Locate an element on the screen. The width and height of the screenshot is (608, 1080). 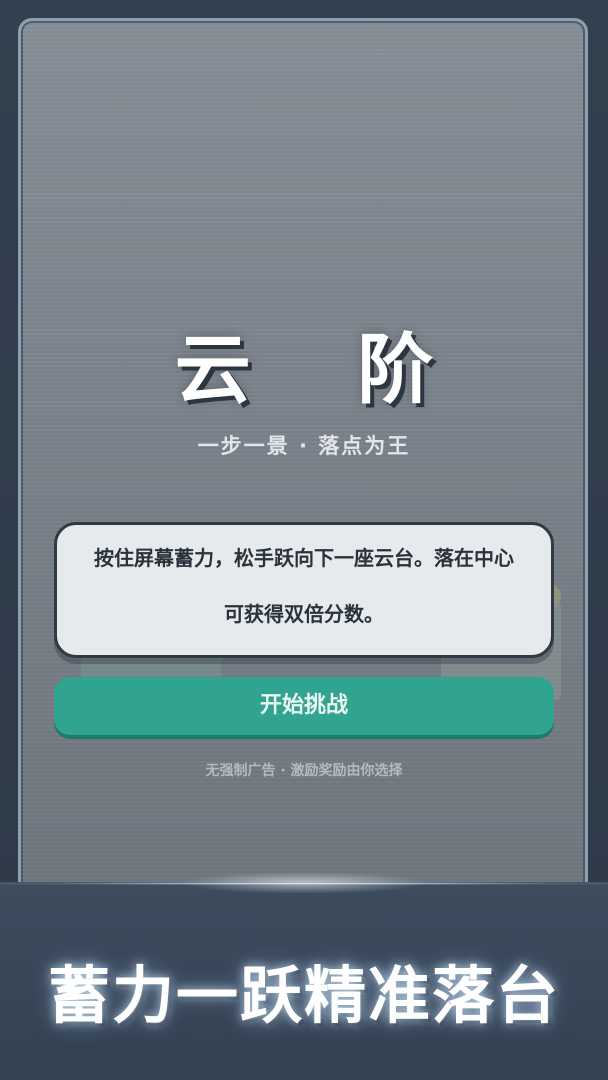
ad-policy-note: 无强制广告 · 激励奖励由你选择 is located at coordinates (304, 771).